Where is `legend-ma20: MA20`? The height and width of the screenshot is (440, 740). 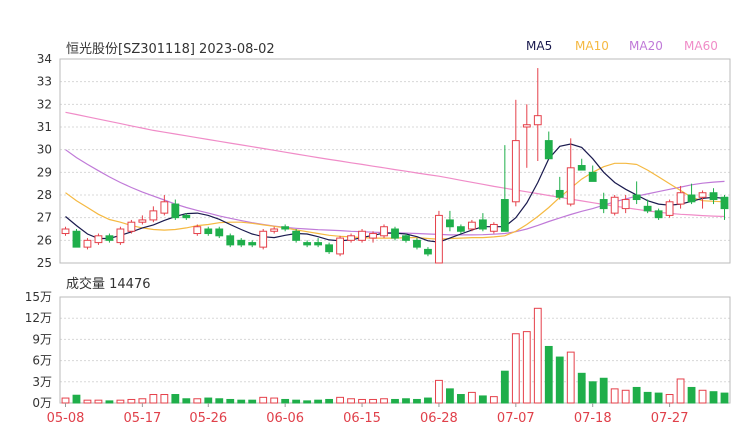
legend-ma20: MA20 is located at coordinates (646, 46).